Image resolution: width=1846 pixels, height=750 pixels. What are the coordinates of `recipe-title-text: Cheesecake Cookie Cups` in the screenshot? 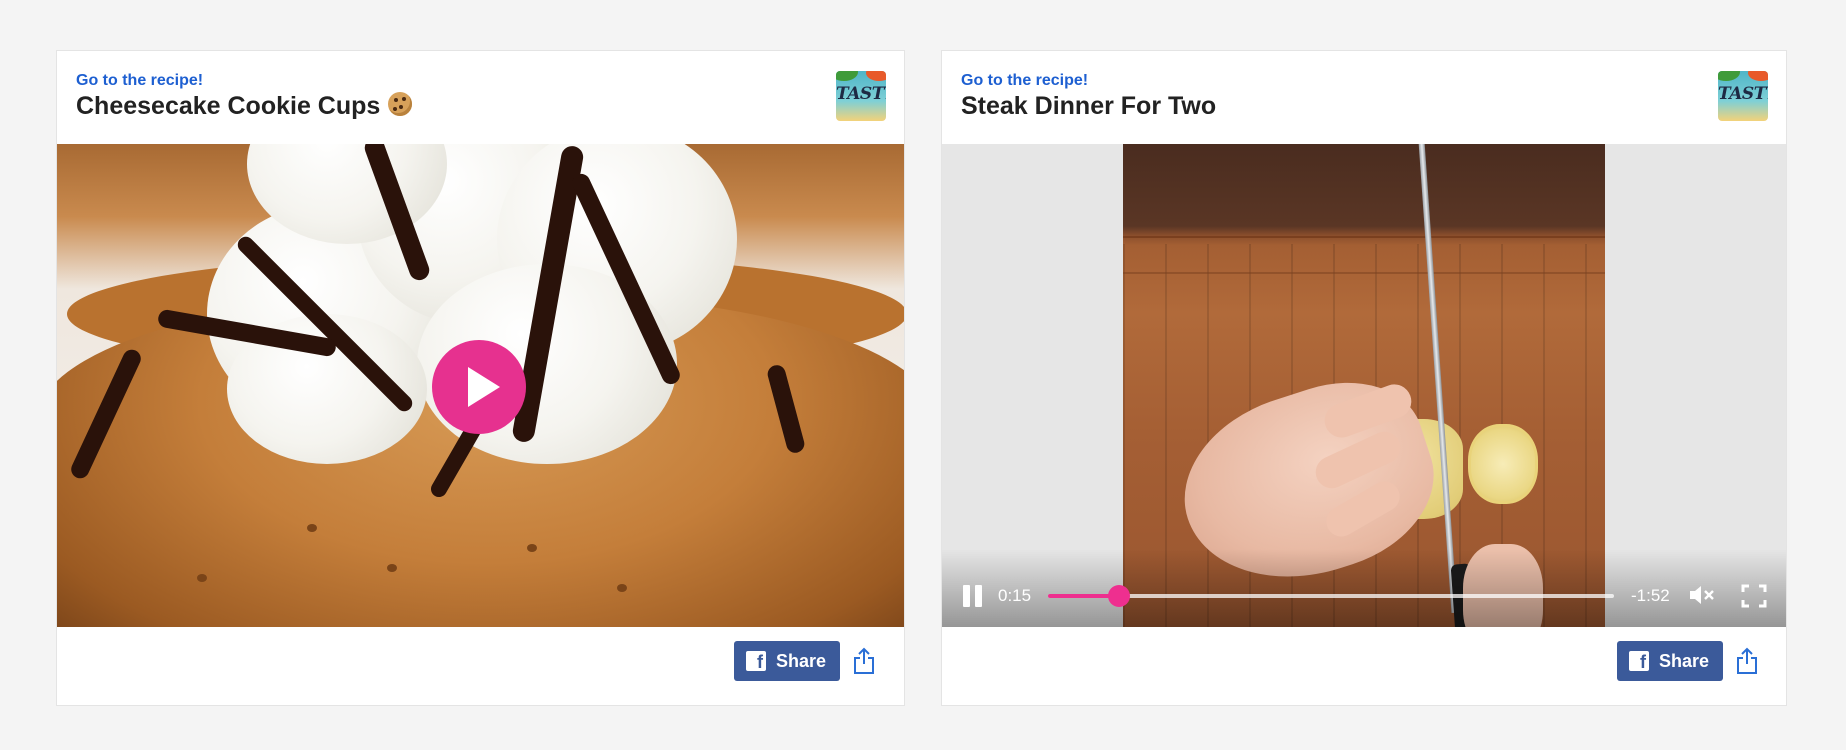 It's located at (228, 106).